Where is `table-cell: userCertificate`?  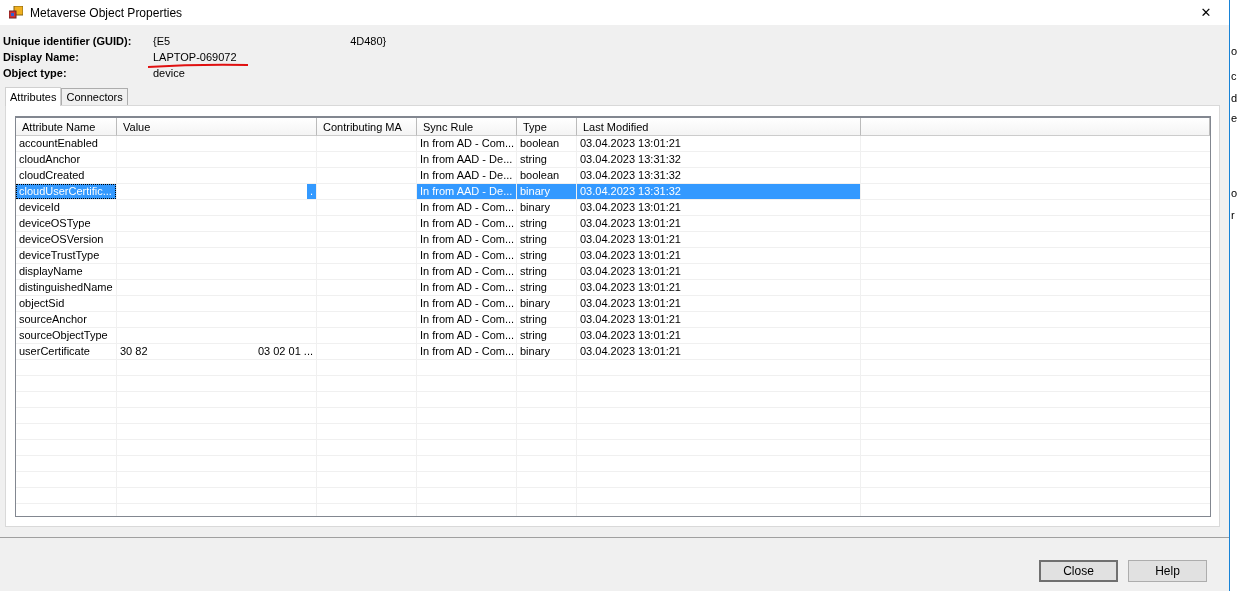
table-cell: userCertificate is located at coordinates (66, 351).